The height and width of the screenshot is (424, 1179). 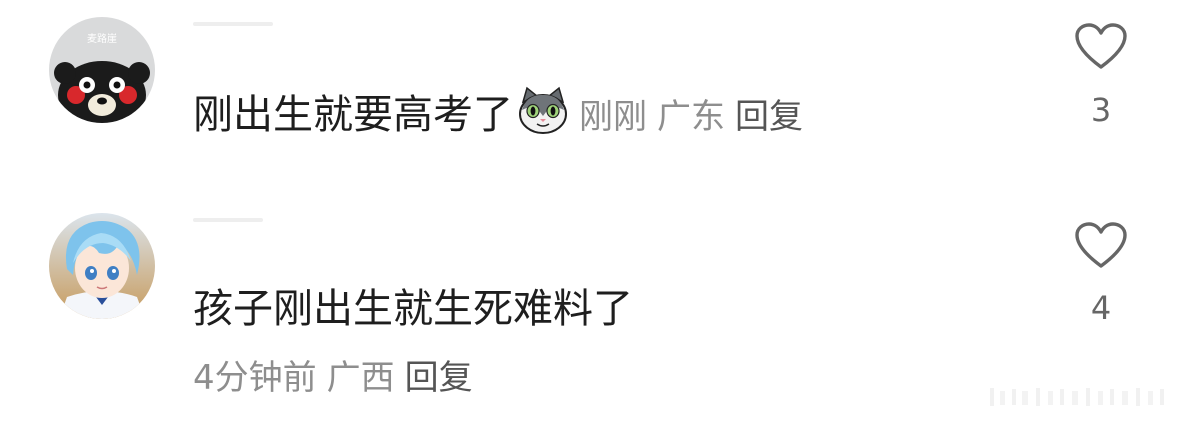 I want to click on comment-time-2: 4分钟前, so click(x=255, y=378).